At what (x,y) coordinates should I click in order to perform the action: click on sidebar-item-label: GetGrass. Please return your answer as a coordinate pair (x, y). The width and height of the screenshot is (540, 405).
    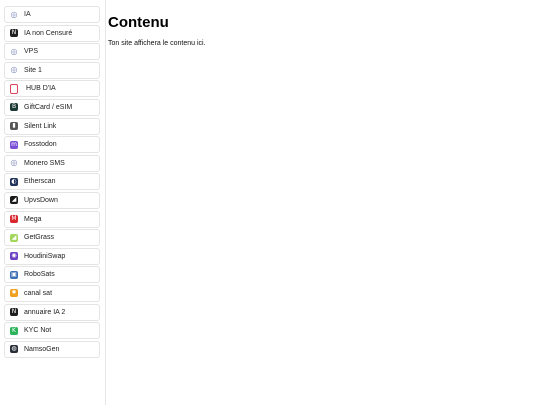
    Looking at the image, I should click on (39, 238).